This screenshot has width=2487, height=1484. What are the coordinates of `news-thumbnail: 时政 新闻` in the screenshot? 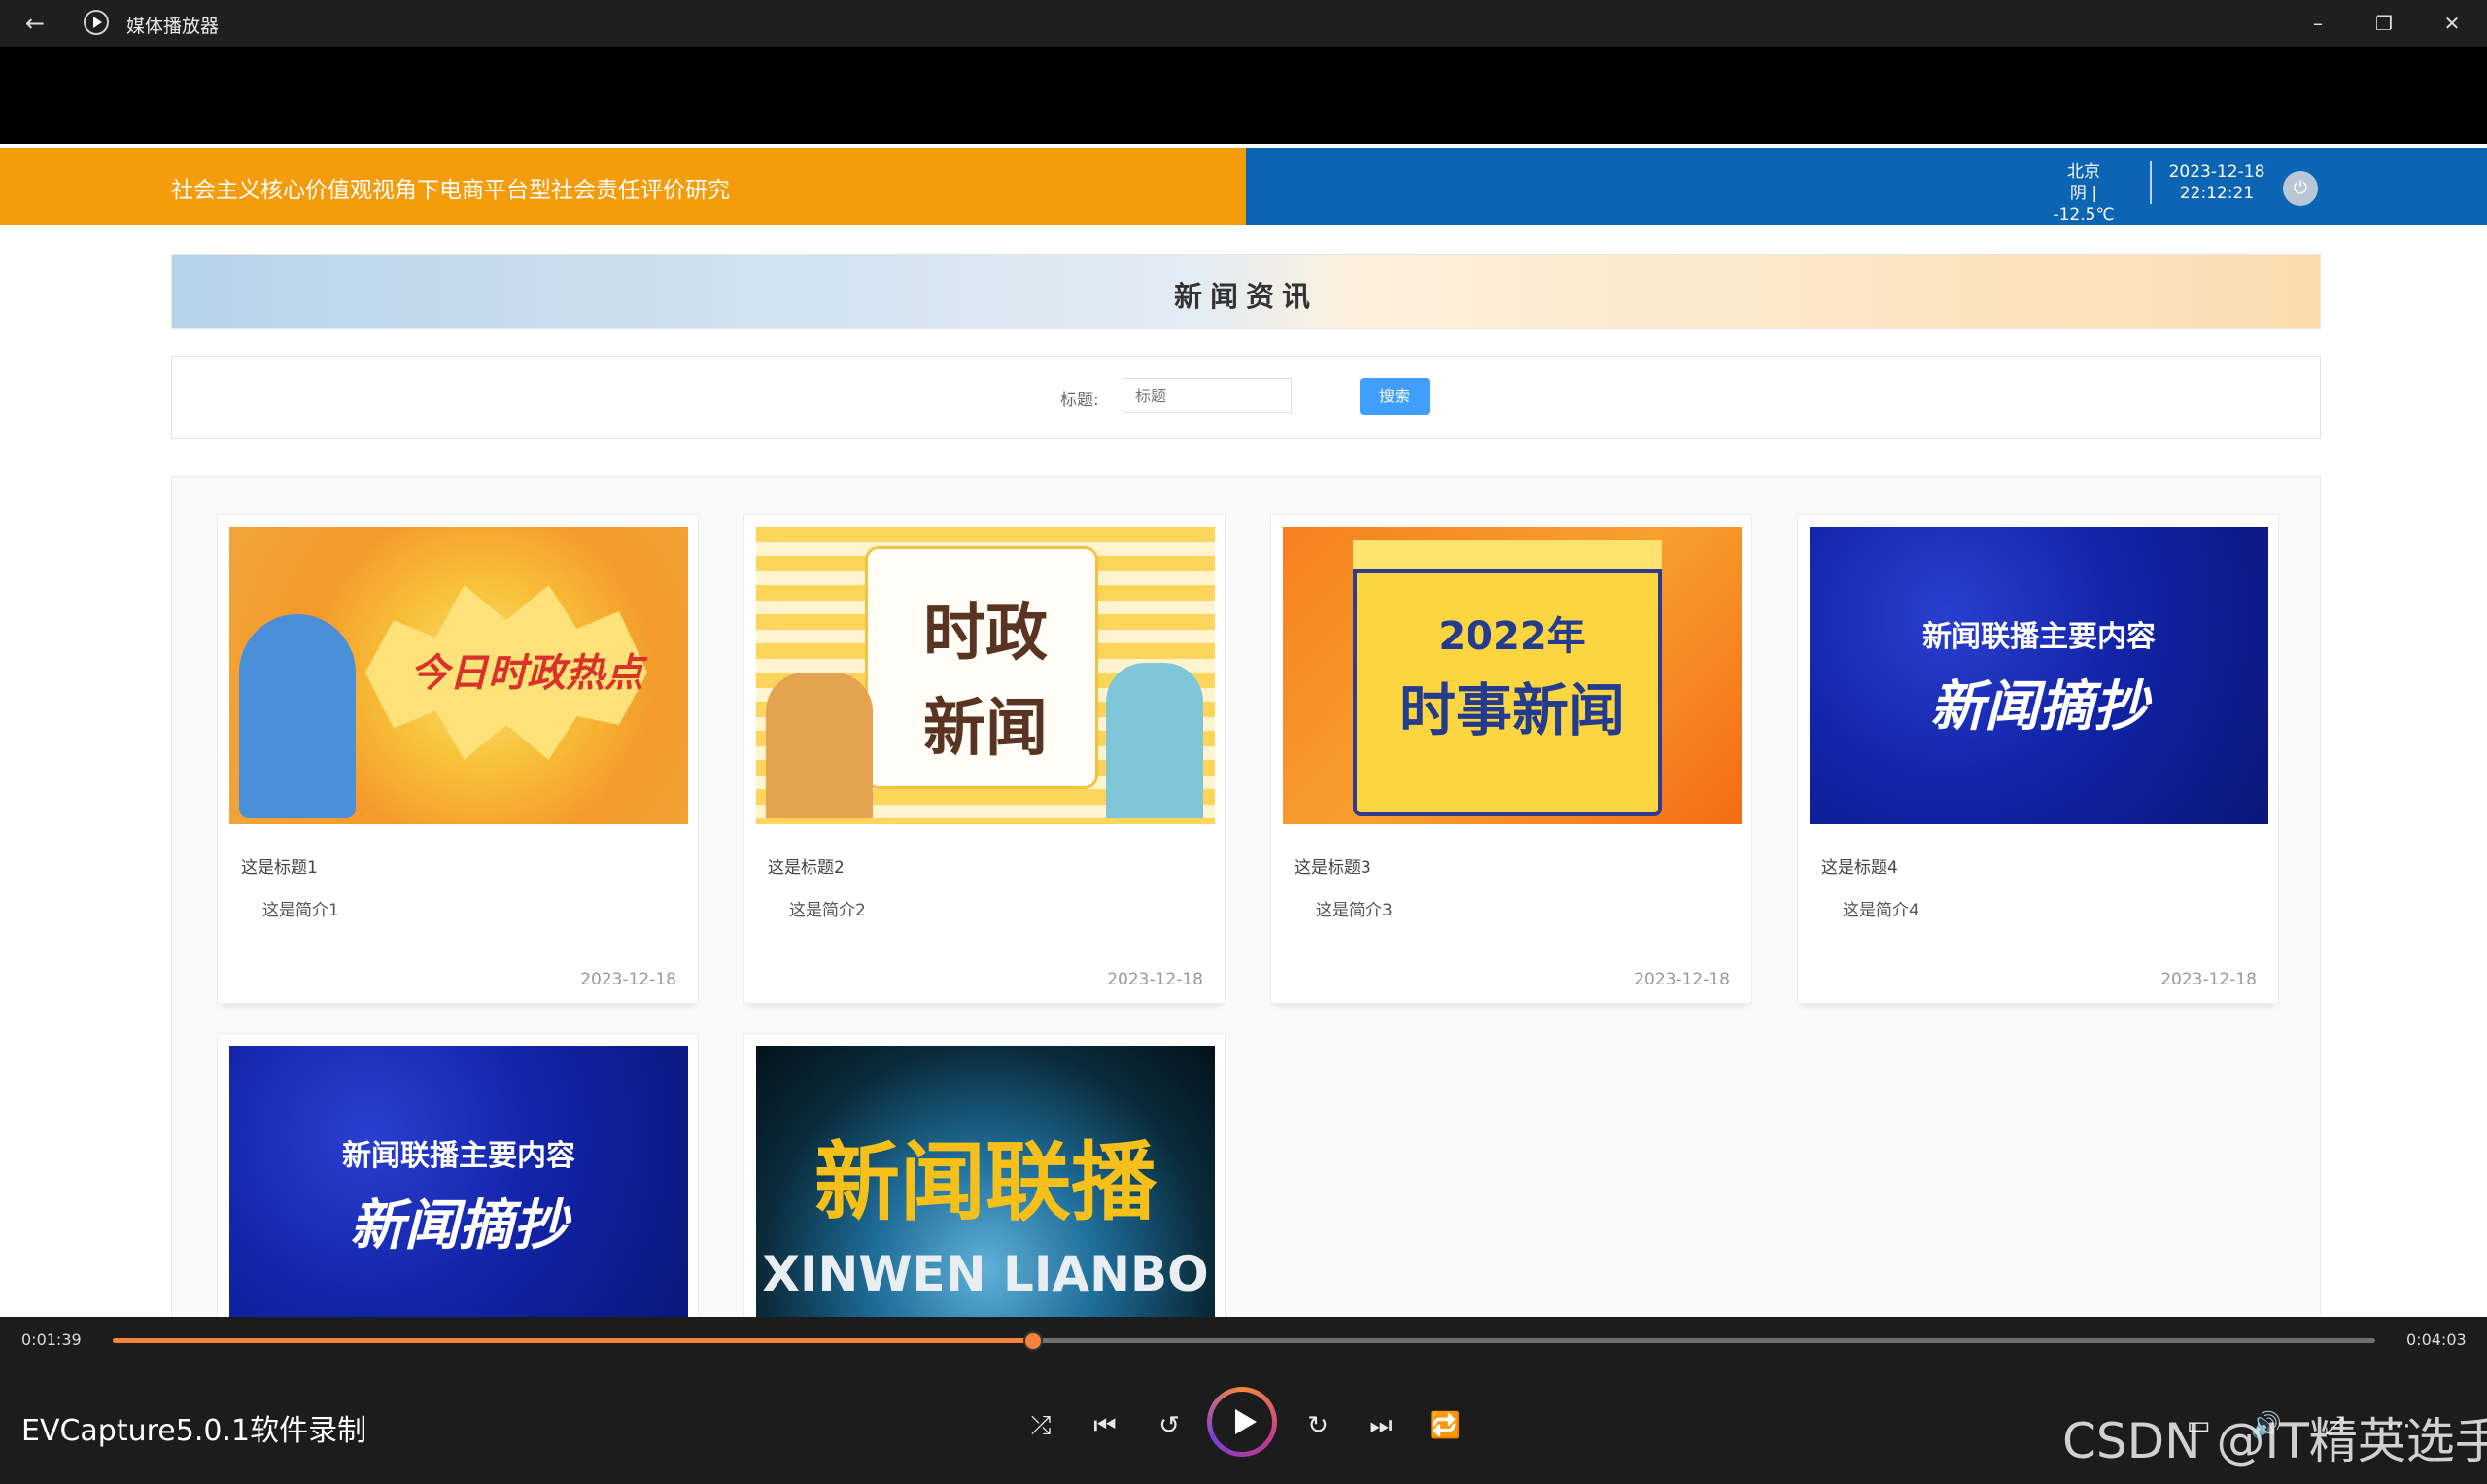 It's located at (986, 675).